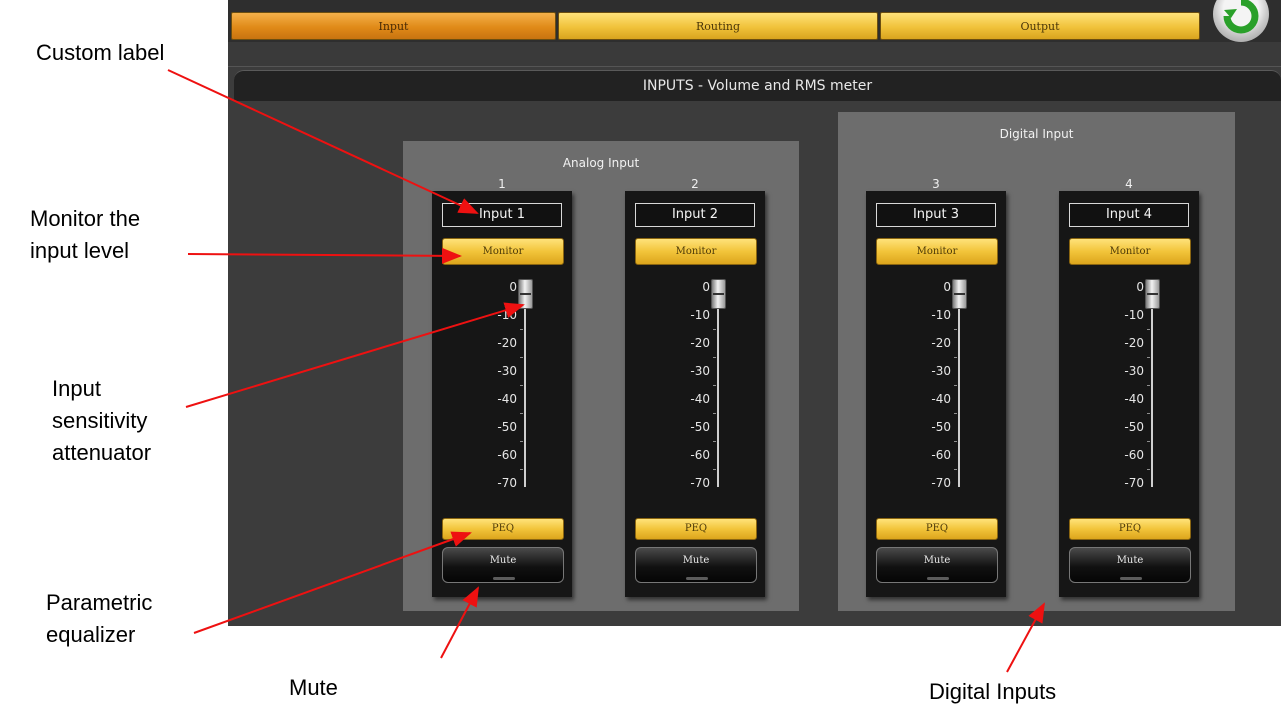 The width and height of the screenshot is (1281, 708). What do you see at coordinates (332, 582) in the screenshot?
I see `arrow-peq` at bounding box center [332, 582].